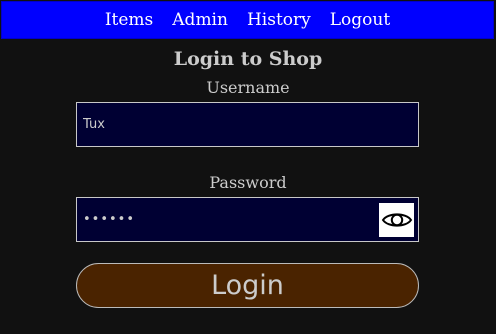 The width and height of the screenshot is (496, 334). Describe the element at coordinates (247, 124) in the screenshot. I see `username-input` at that location.